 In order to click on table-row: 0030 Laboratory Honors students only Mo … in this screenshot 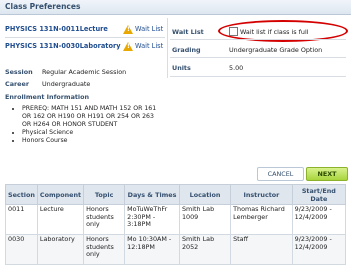, I will do `click(176, 249)`.